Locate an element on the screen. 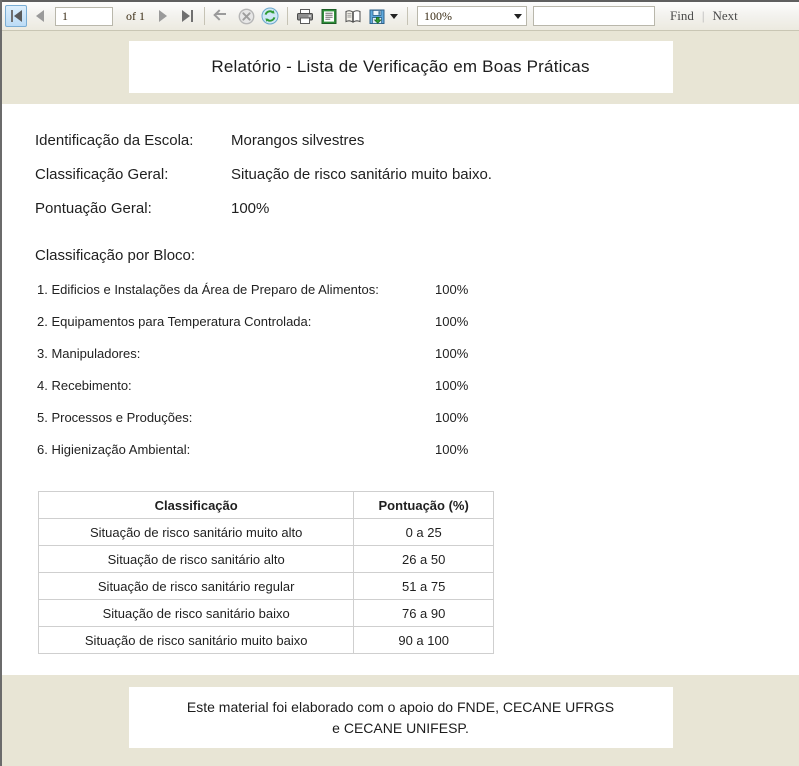 The image size is (799, 766). printer-icon is located at coordinates (305, 16).